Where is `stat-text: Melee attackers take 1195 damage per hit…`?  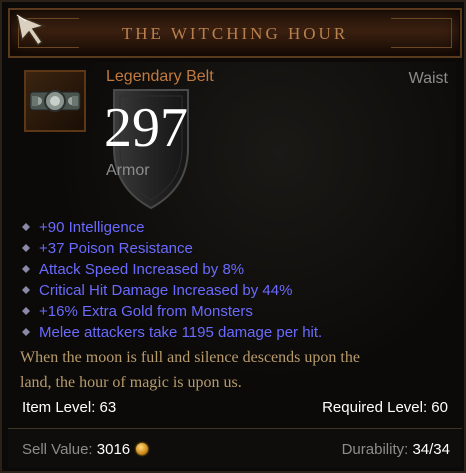
stat-text: Melee attackers take 1195 damage per hit… is located at coordinates (181, 332).